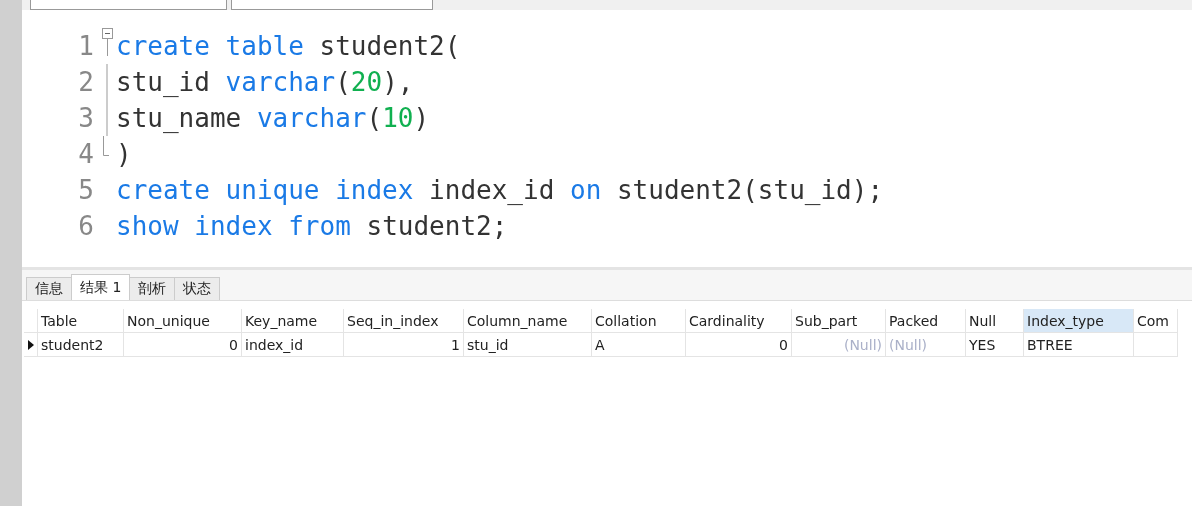 Image resolution: width=1192 pixels, height=506 pixels. I want to click on line-number: 6, so click(86, 226).